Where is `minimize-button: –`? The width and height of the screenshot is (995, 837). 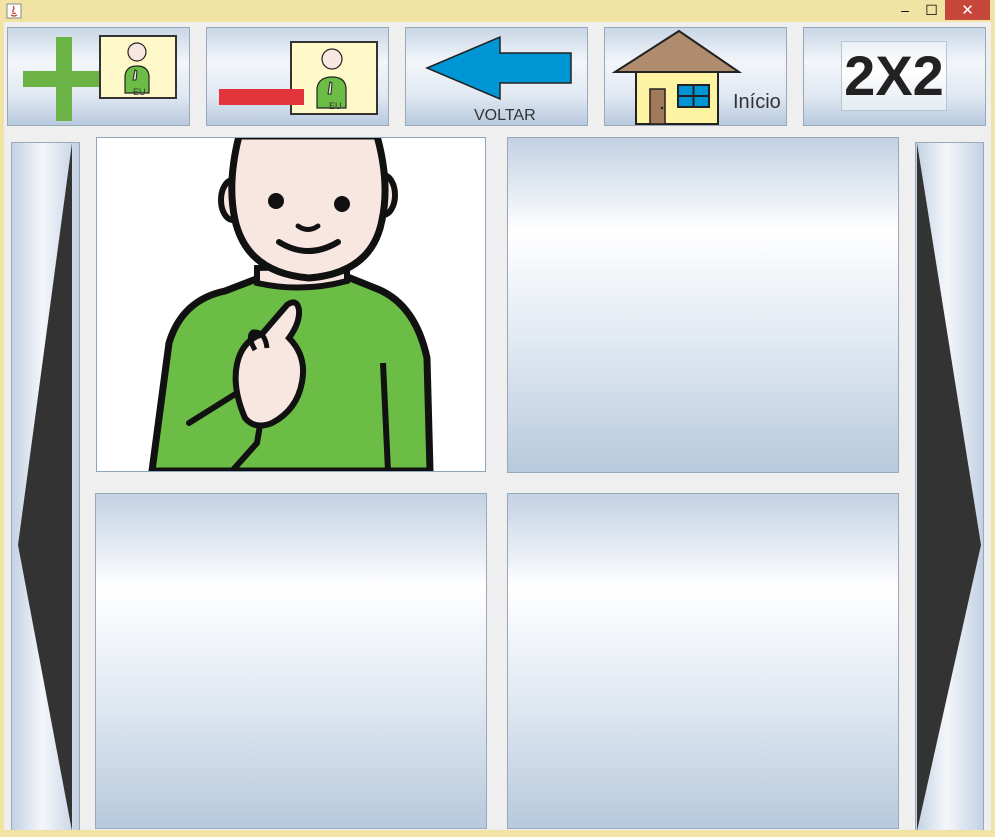 minimize-button: – is located at coordinates (905, 10).